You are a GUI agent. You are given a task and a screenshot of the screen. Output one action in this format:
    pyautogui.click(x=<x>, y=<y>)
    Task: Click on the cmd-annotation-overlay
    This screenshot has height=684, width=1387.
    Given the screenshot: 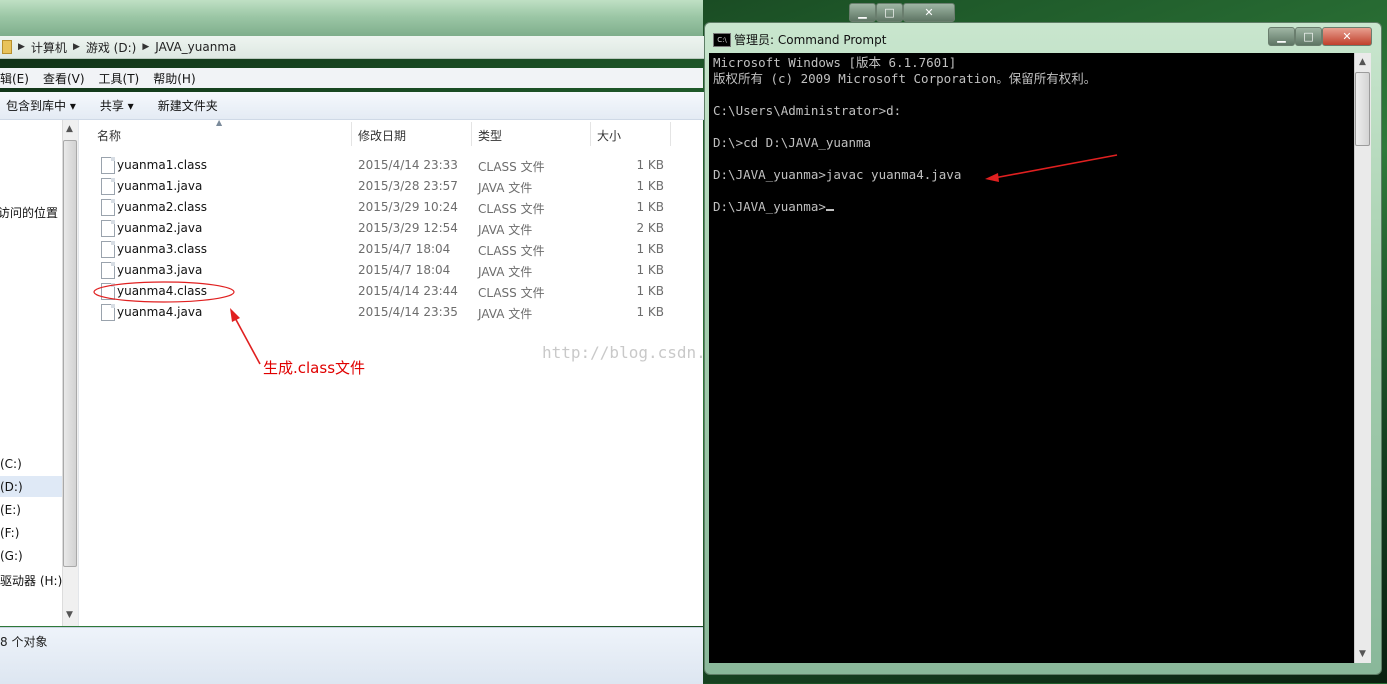 What is the action you would take?
    pyautogui.click(x=1051, y=168)
    